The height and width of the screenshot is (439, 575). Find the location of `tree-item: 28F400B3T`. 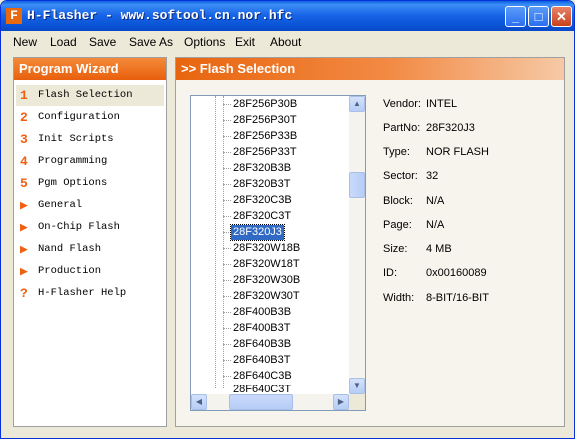

tree-item: 28F400B3T is located at coordinates (261, 328).